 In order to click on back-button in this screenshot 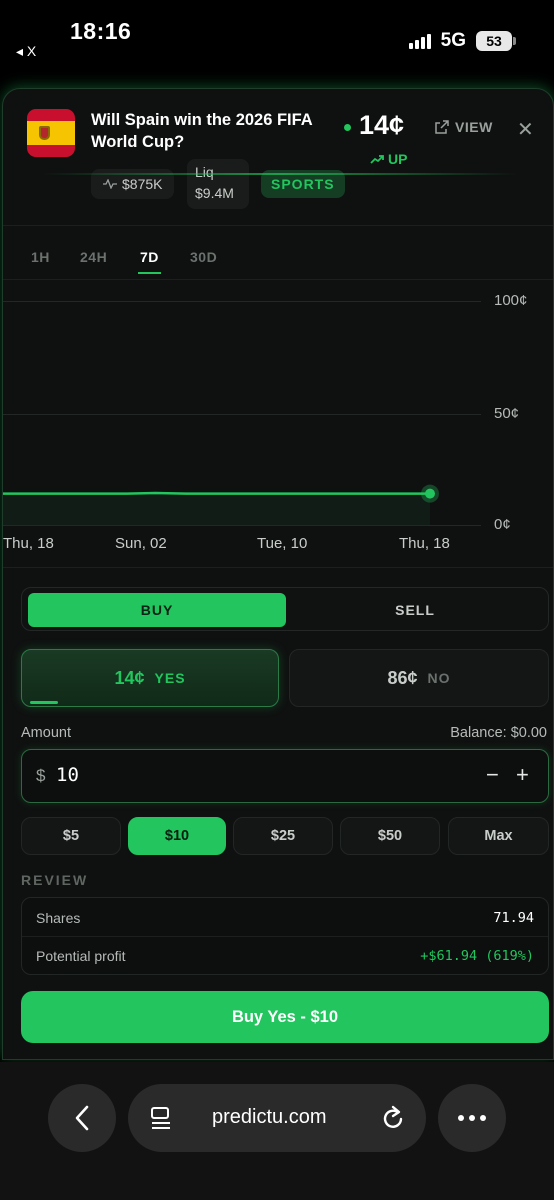, I will do `click(82, 1118)`.